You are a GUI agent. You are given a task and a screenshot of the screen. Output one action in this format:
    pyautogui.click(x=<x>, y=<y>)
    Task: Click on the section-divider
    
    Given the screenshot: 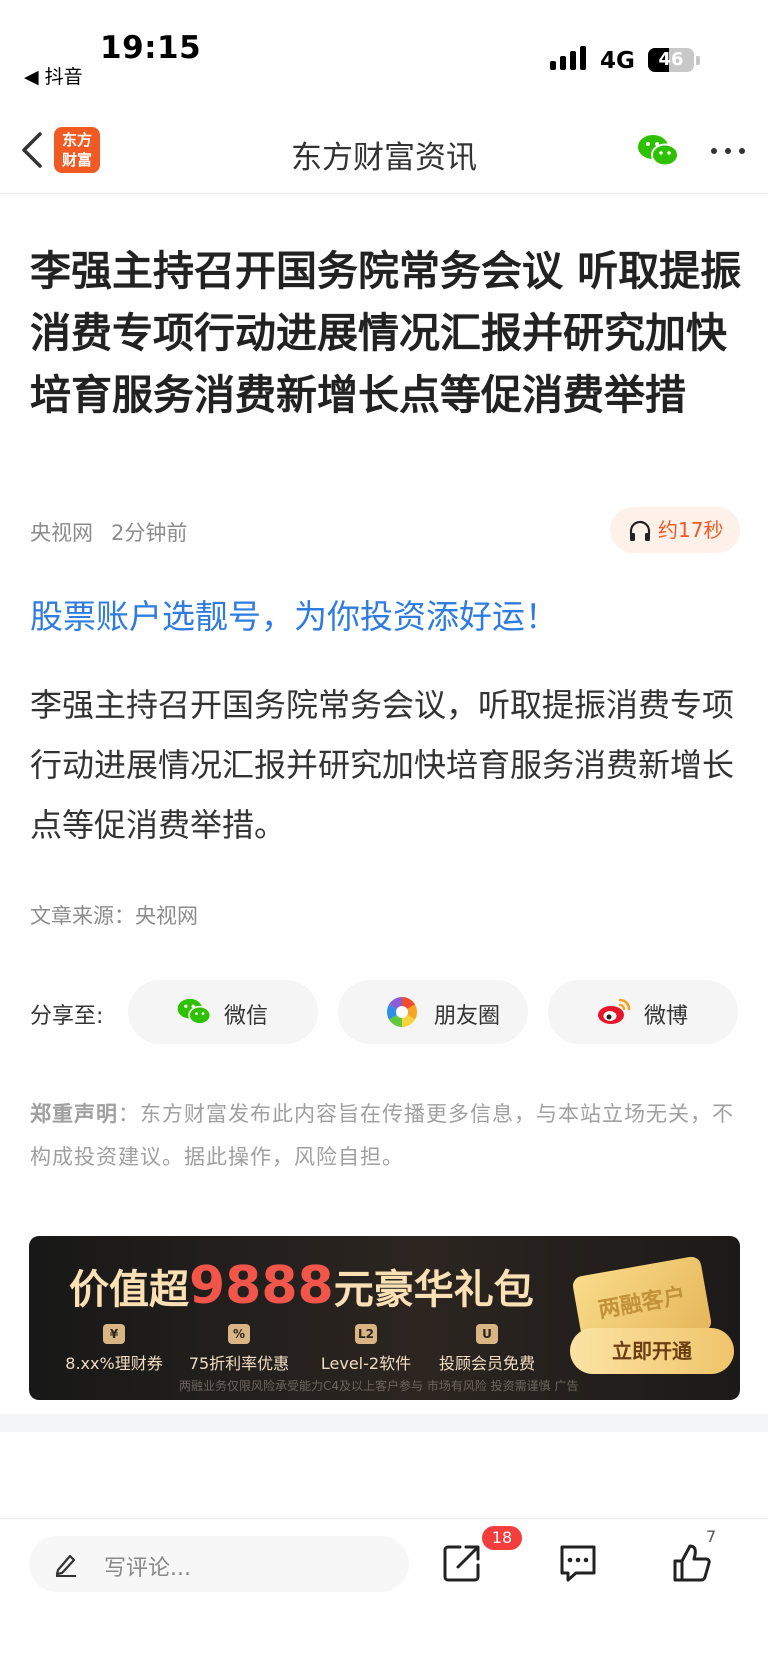 What is the action you would take?
    pyautogui.click(x=384, y=1423)
    